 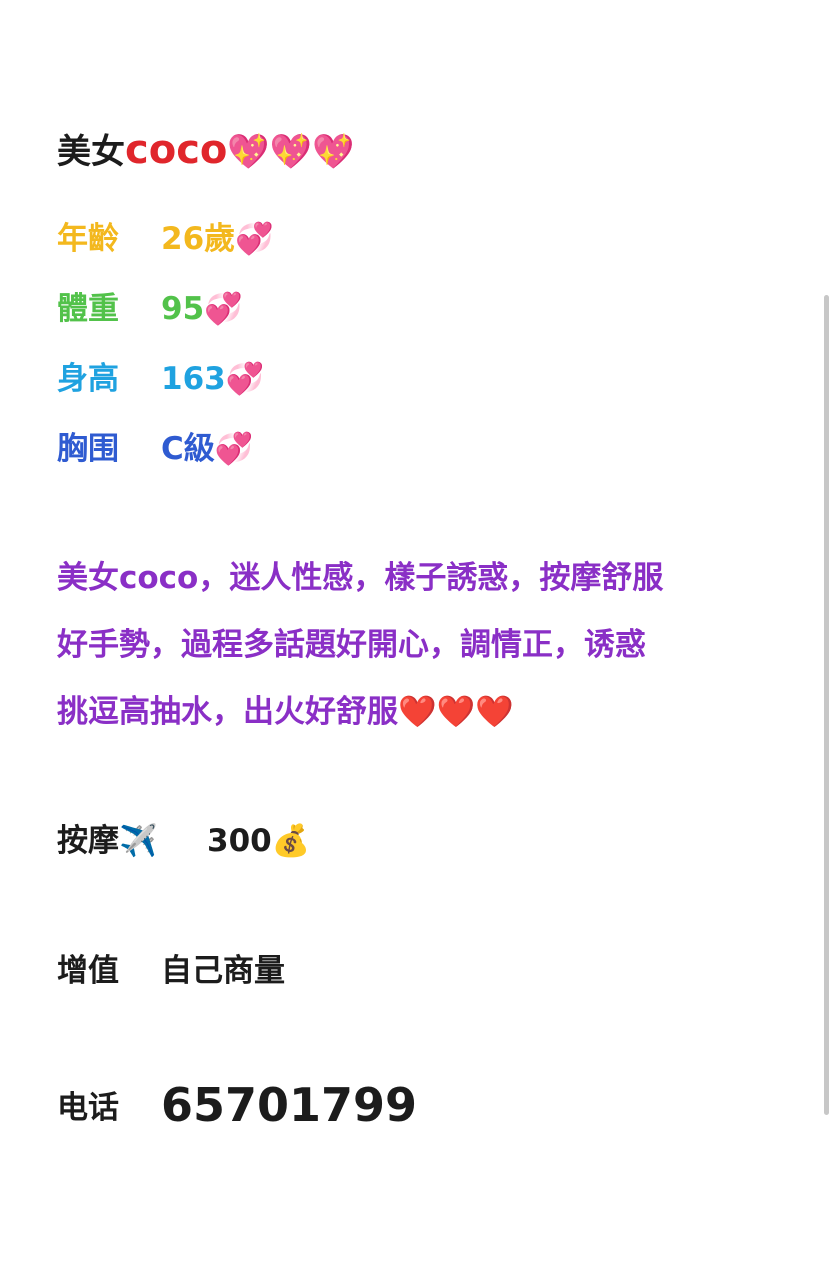 What do you see at coordinates (88, 971) in the screenshot?
I see `addon-label: 增值` at bounding box center [88, 971].